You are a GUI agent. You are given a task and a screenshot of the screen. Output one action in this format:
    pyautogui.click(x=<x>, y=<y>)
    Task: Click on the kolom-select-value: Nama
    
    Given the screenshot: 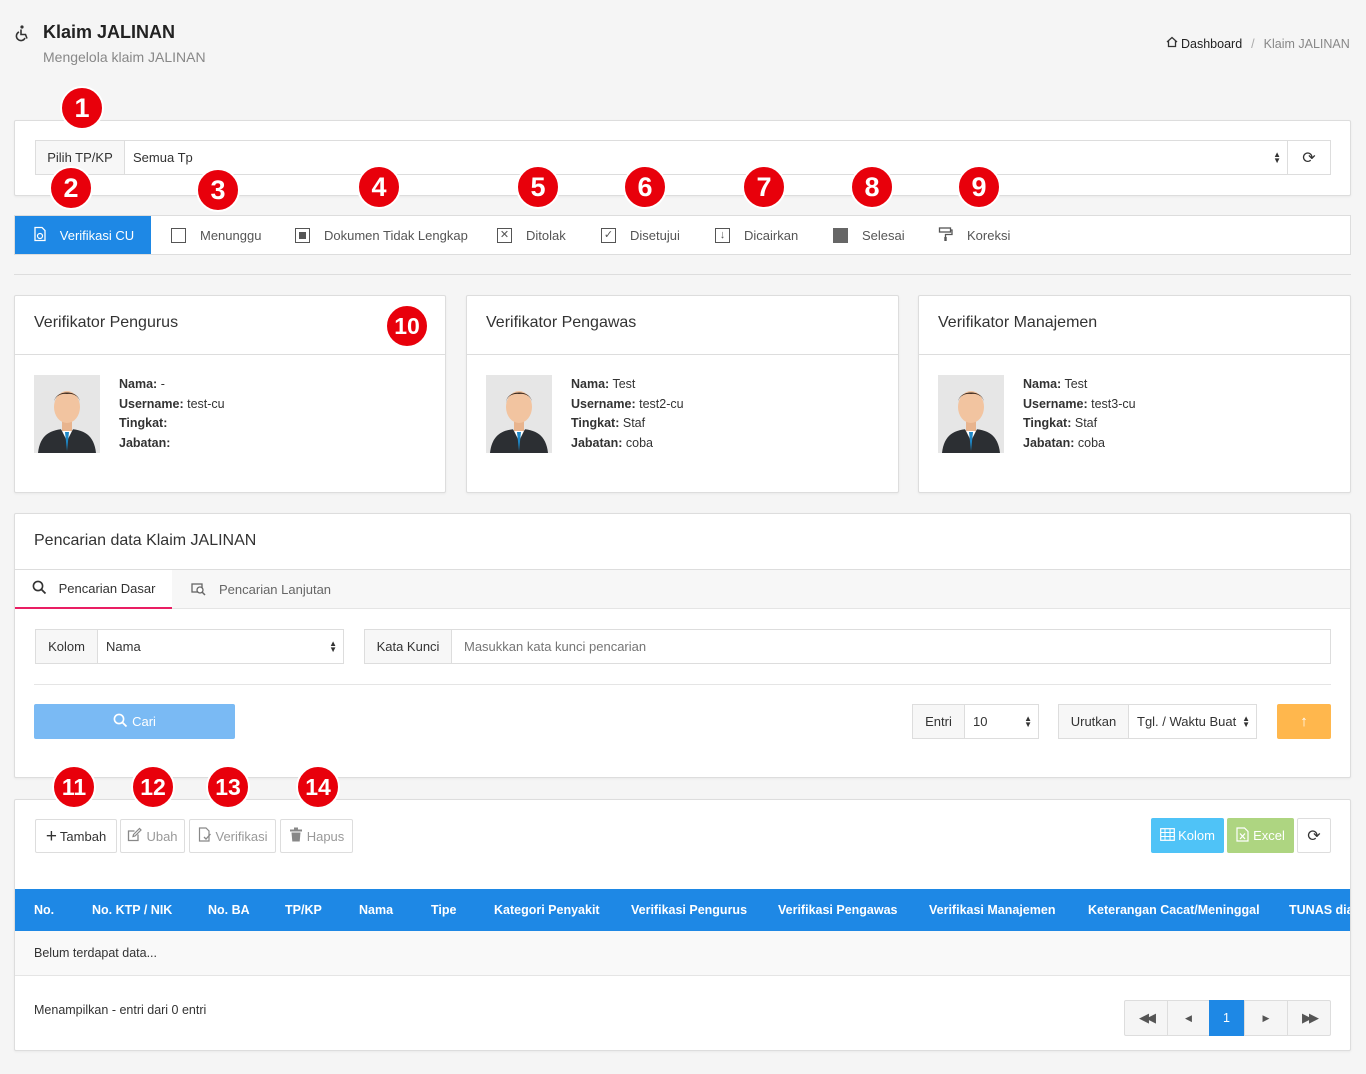 What is the action you would take?
    pyautogui.click(x=123, y=646)
    